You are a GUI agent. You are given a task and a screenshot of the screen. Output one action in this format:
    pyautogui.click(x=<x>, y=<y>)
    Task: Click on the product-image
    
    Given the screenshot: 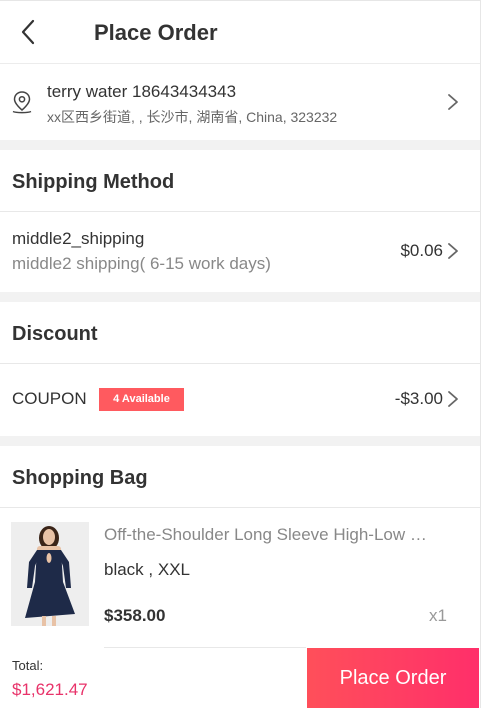 What is the action you would take?
    pyautogui.click(x=50, y=574)
    